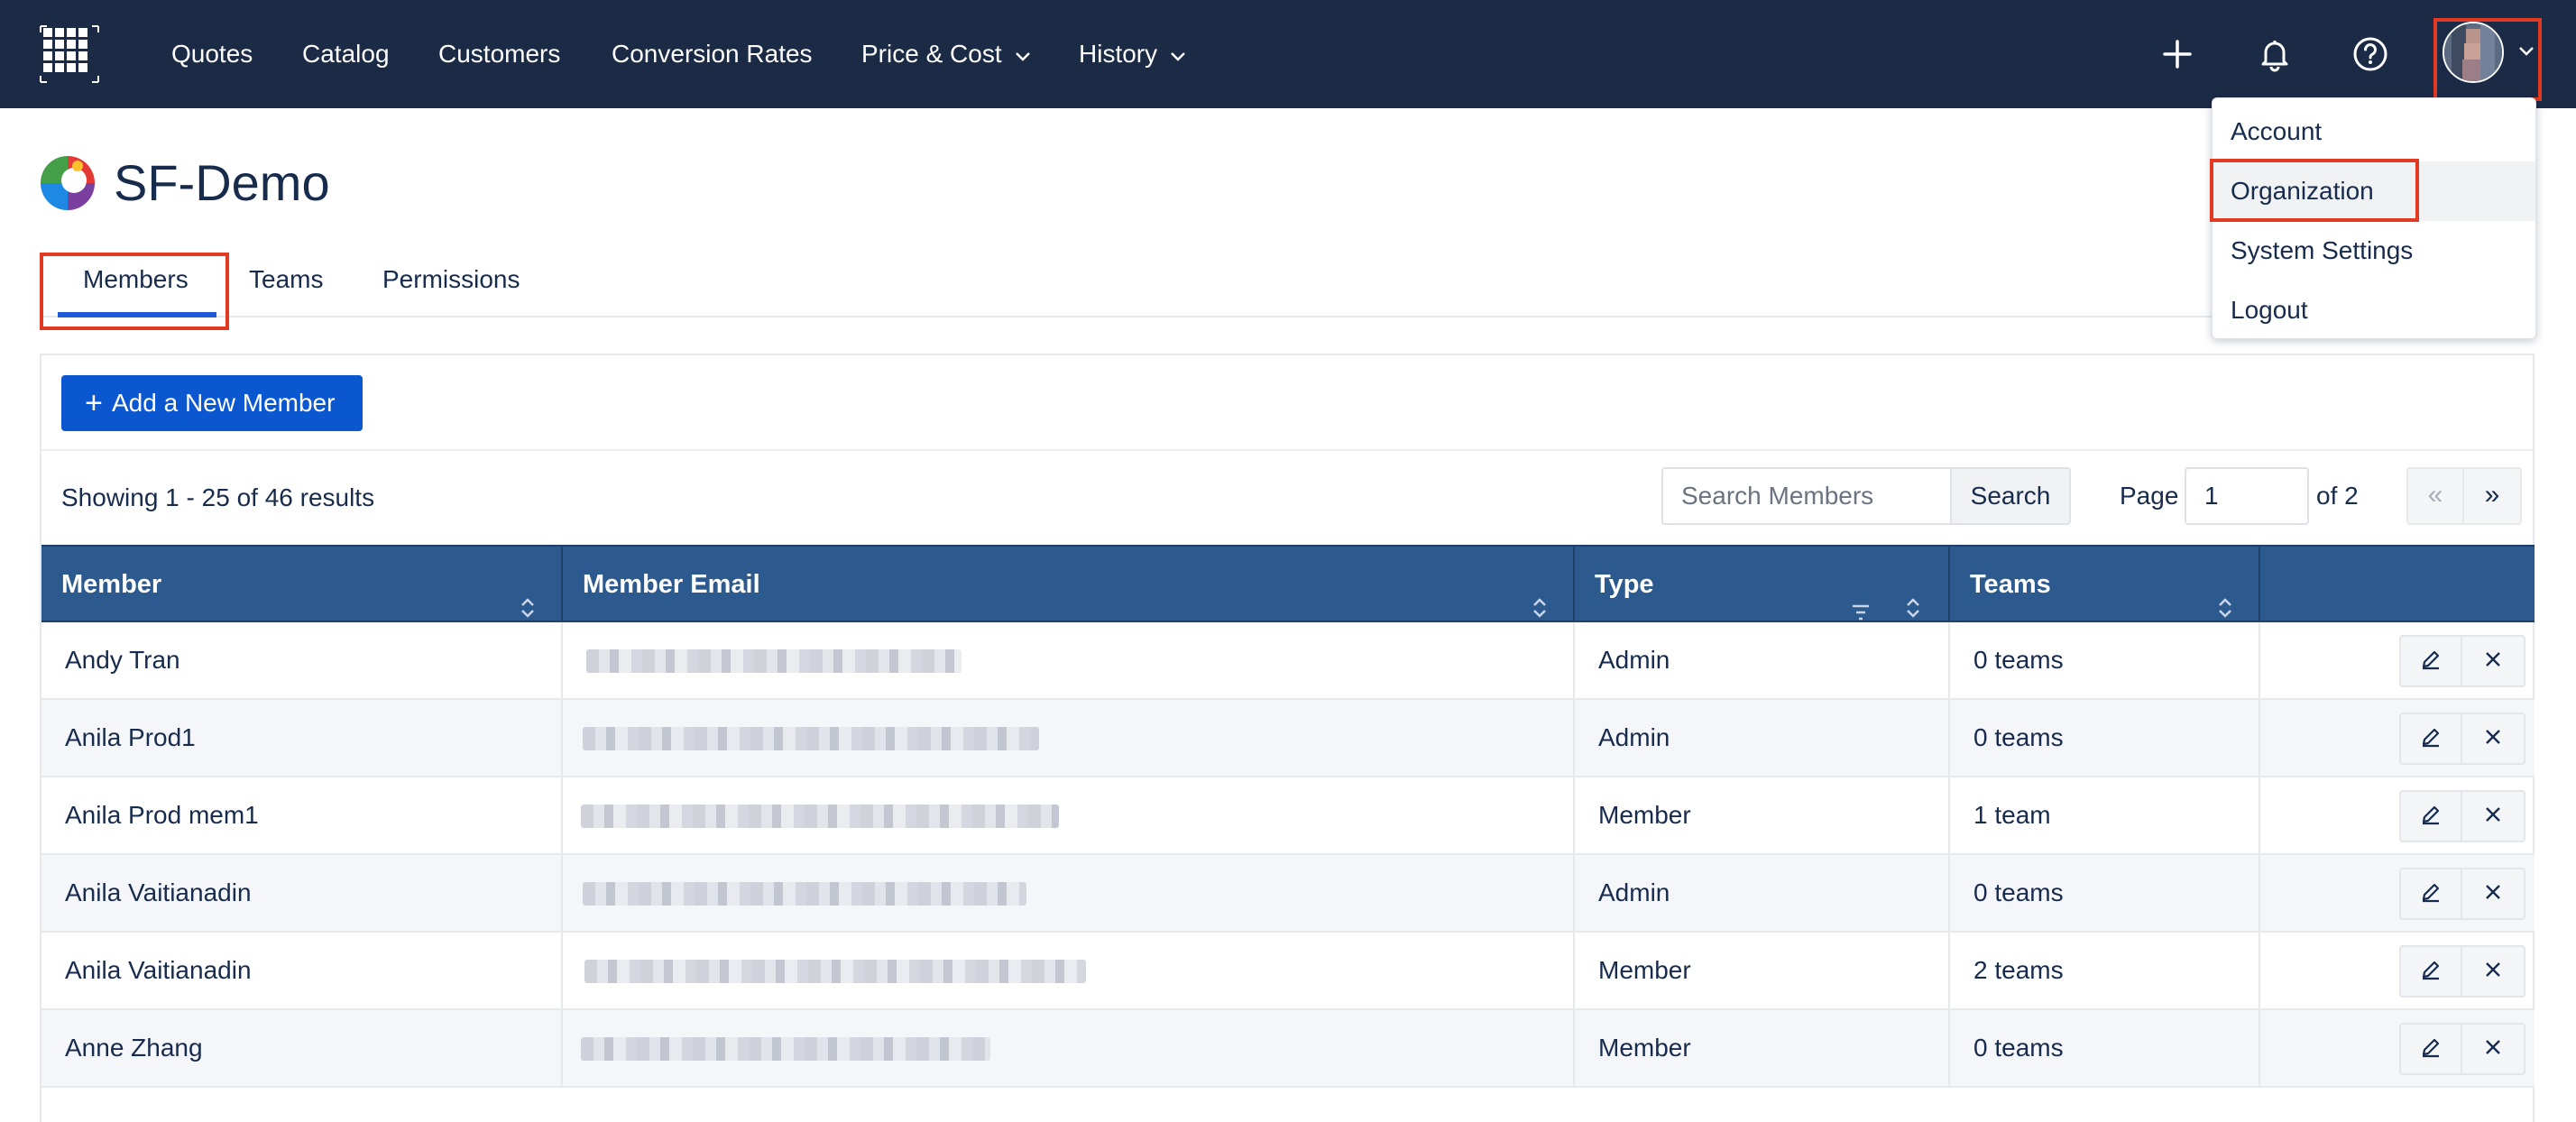 This screenshot has height=1122, width=2576. I want to click on grid-logo-icon, so click(69, 54).